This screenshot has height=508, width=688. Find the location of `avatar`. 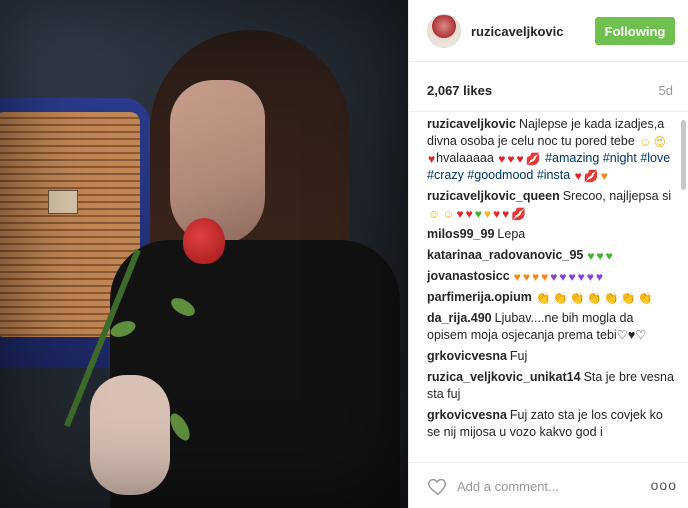

avatar is located at coordinates (444, 31).